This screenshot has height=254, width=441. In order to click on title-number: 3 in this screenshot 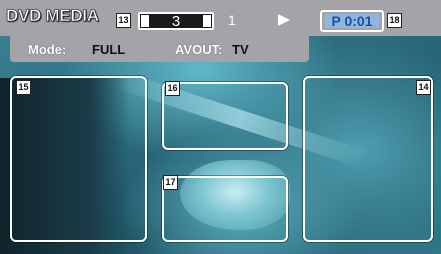, I will do `click(176, 21)`.